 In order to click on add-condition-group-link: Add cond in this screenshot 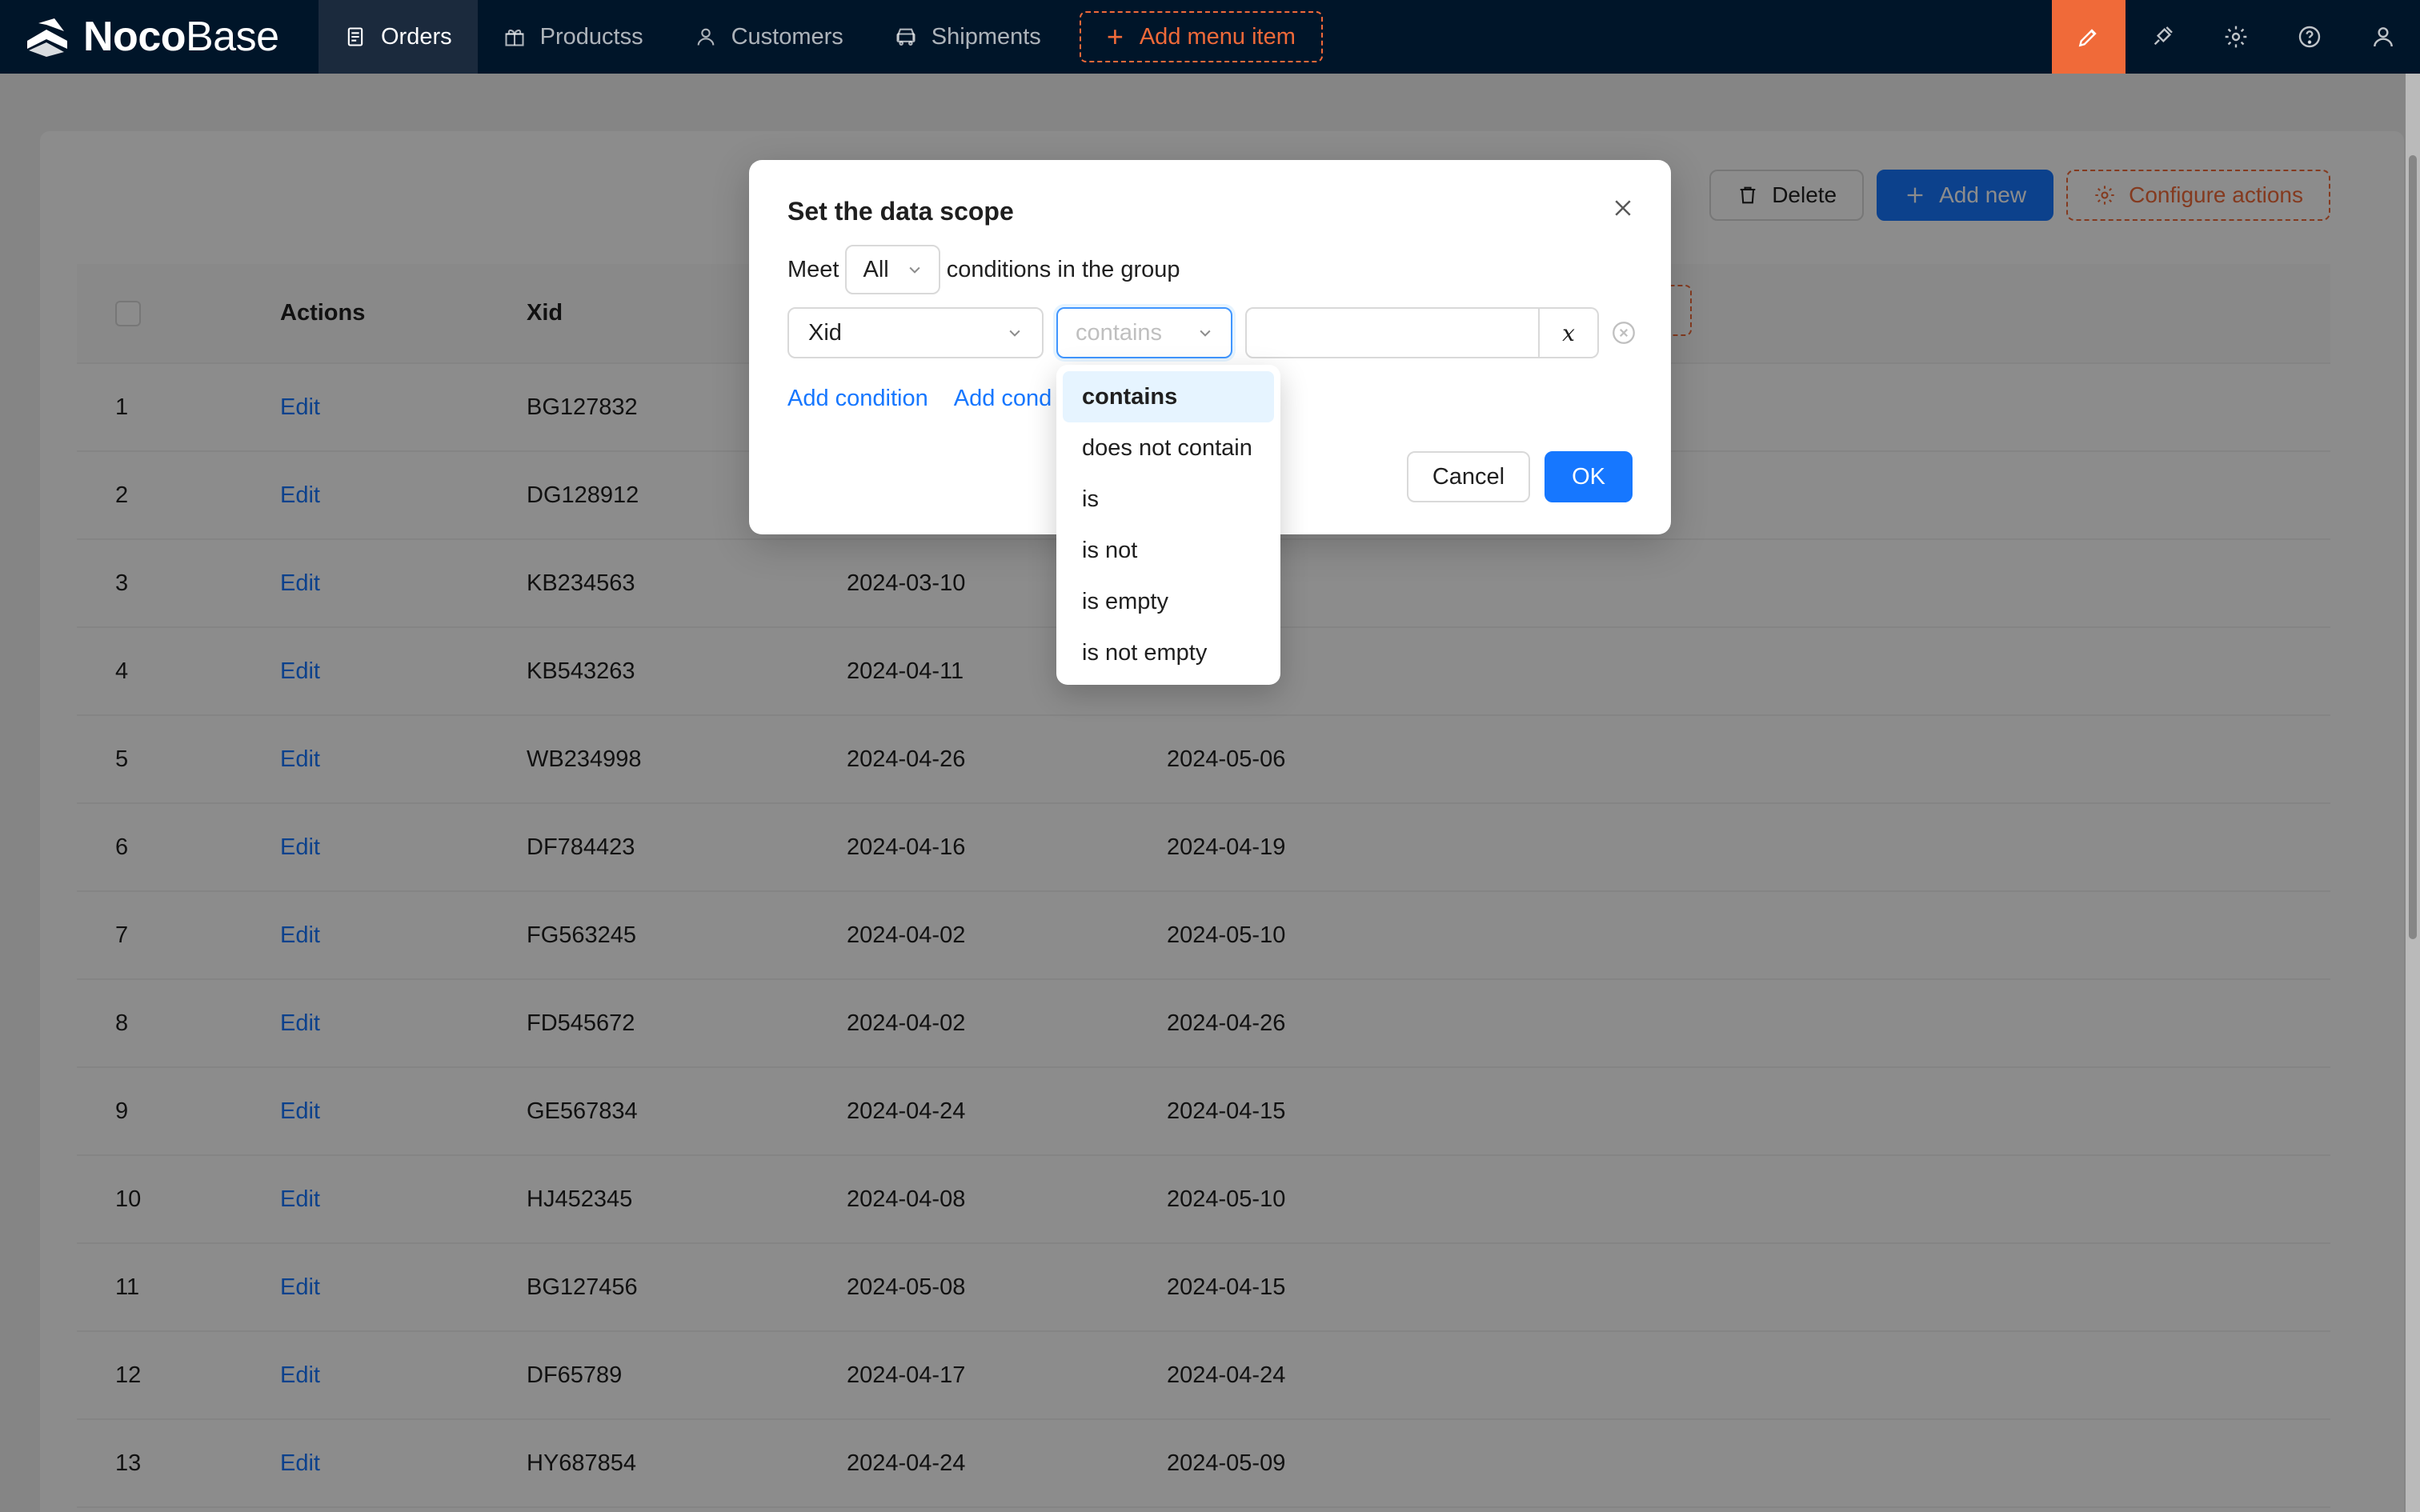, I will do `click(1003, 399)`.